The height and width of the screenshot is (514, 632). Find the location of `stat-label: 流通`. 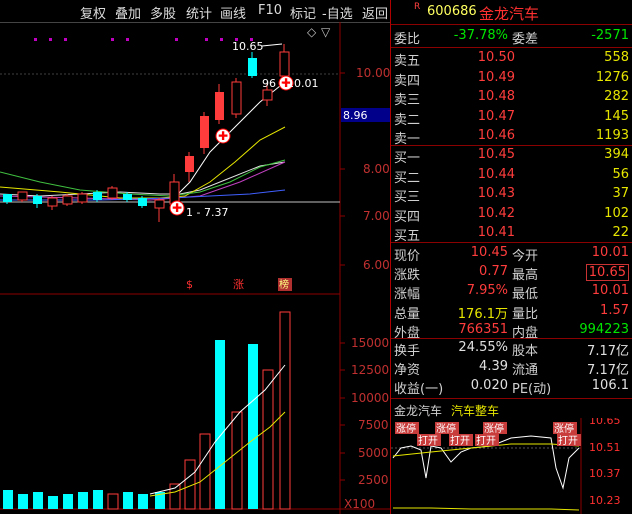

stat-label: 流通 is located at coordinates (525, 371).